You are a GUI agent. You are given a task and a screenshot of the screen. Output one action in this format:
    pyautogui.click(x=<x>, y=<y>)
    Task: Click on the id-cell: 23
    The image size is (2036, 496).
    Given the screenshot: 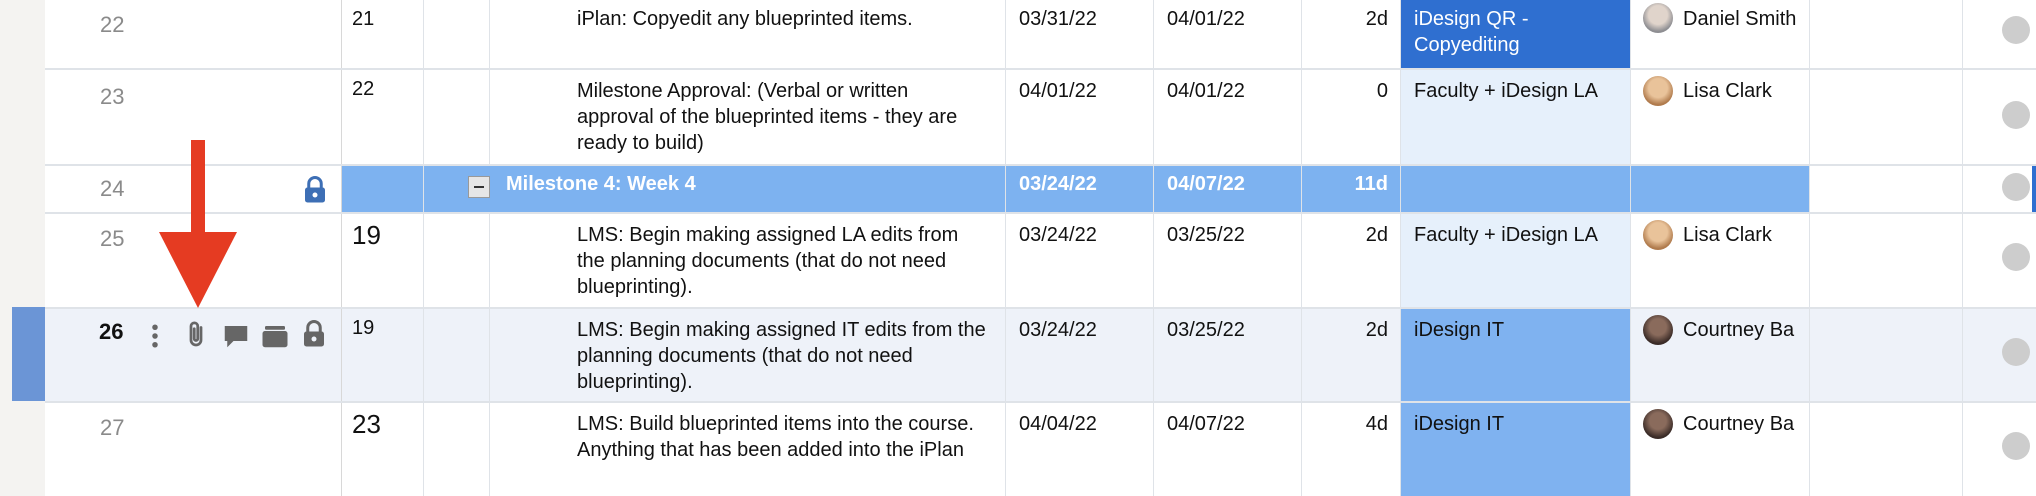 What is the action you would take?
    pyautogui.click(x=383, y=449)
    